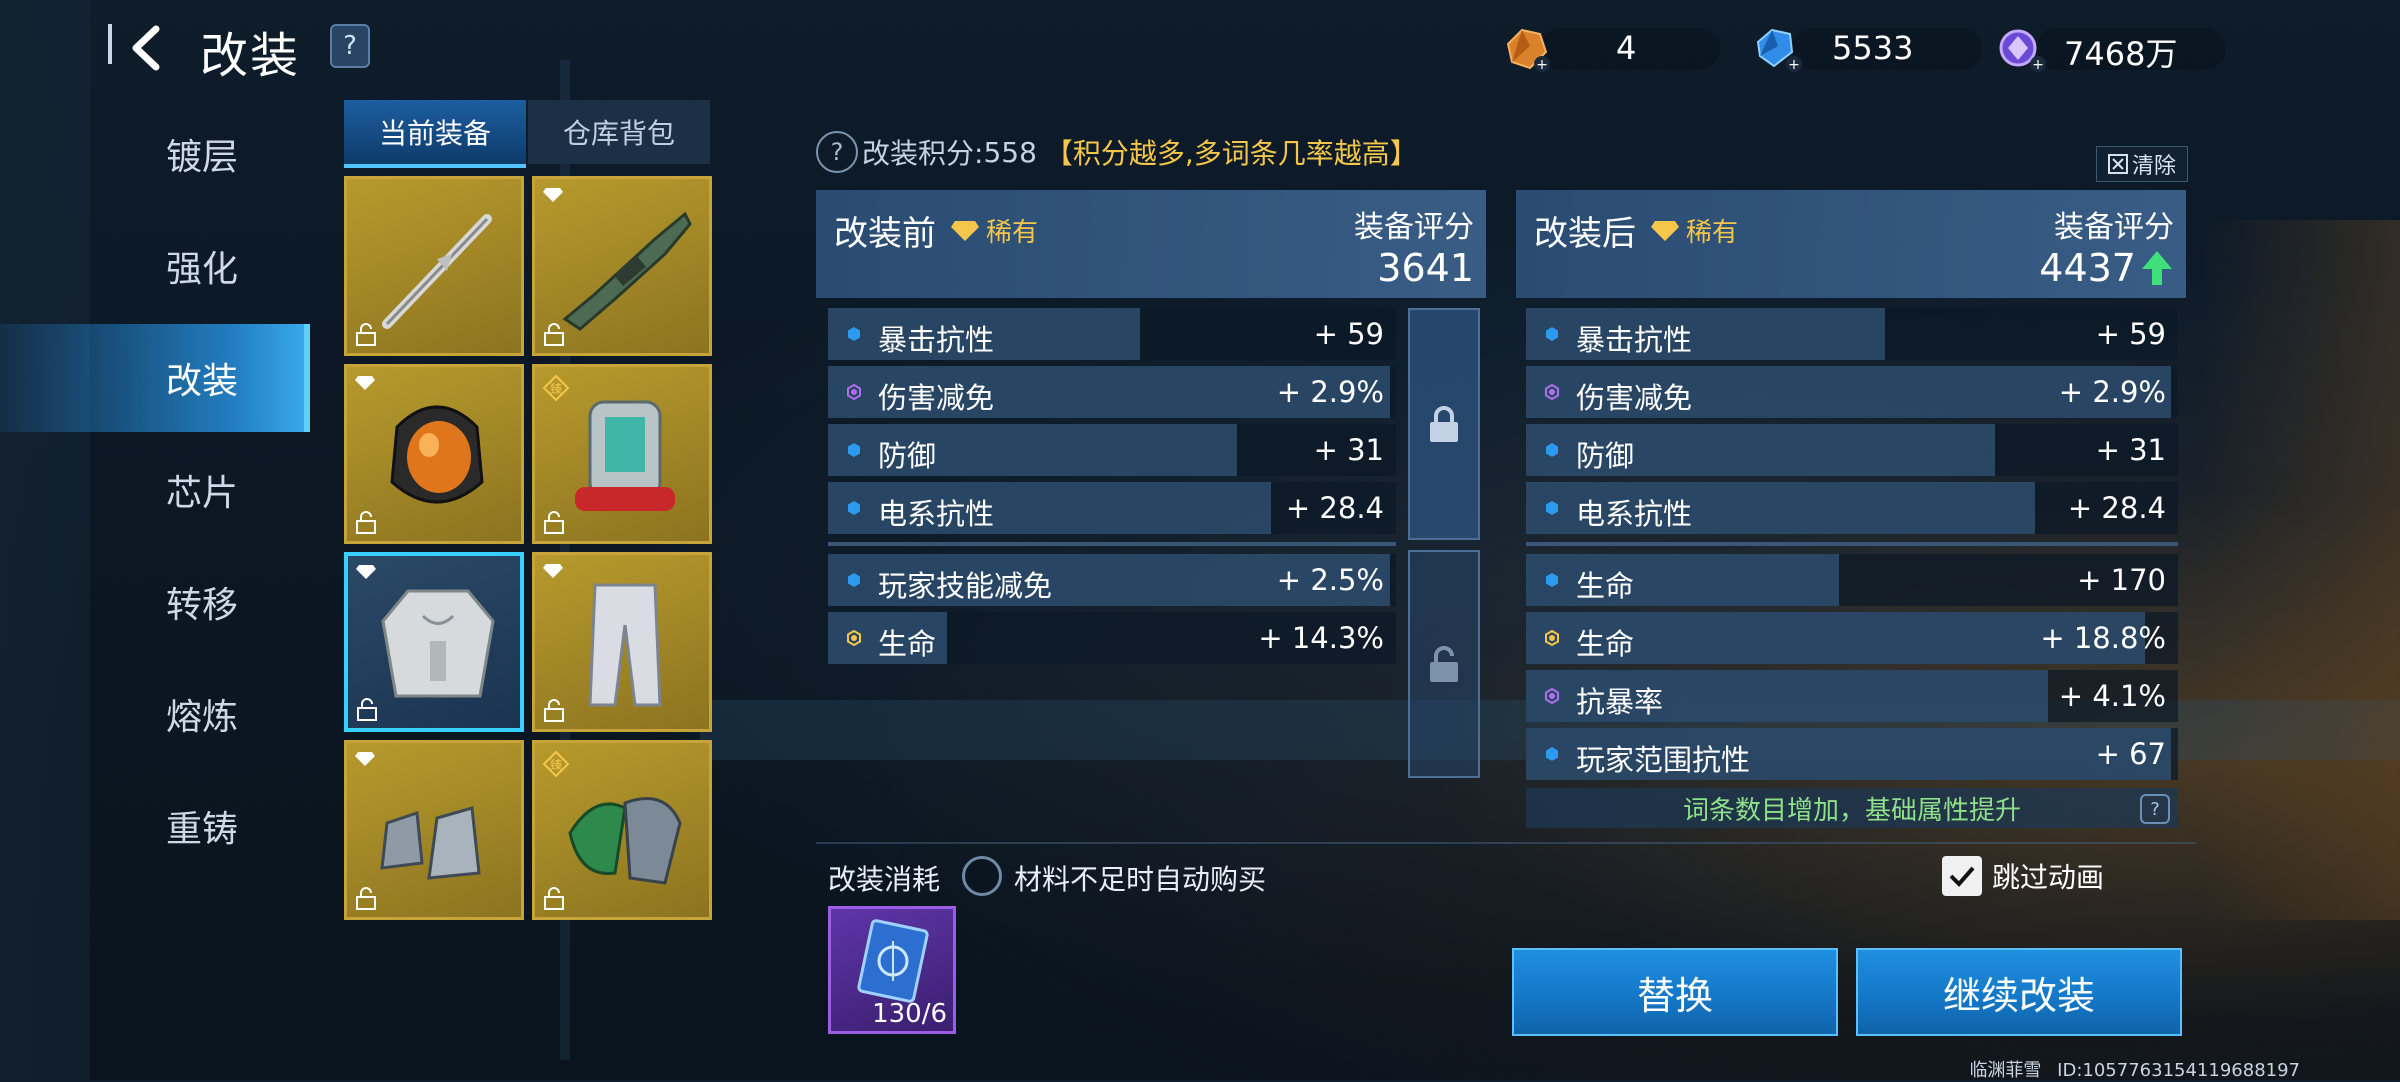 The height and width of the screenshot is (1082, 2400). What do you see at coordinates (1610, 49) in the screenshot?
I see `currency-crystal: + 4` at bounding box center [1610, 49].